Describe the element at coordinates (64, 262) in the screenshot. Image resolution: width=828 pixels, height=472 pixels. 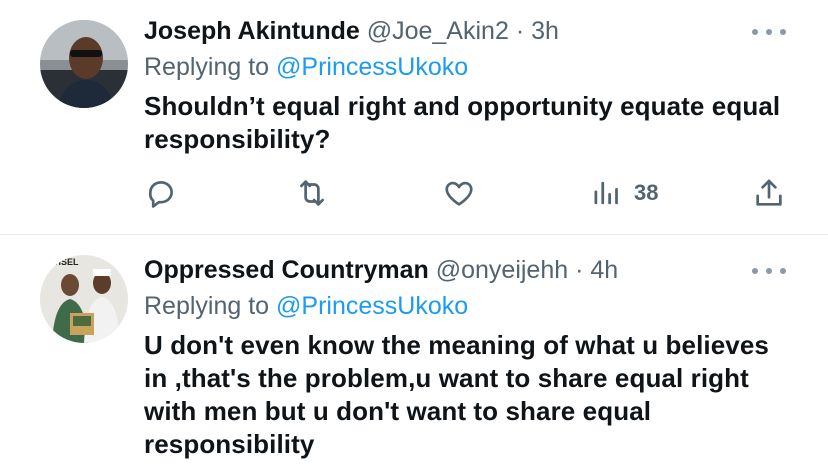
I see `avatar-text: WISEL` at that location.